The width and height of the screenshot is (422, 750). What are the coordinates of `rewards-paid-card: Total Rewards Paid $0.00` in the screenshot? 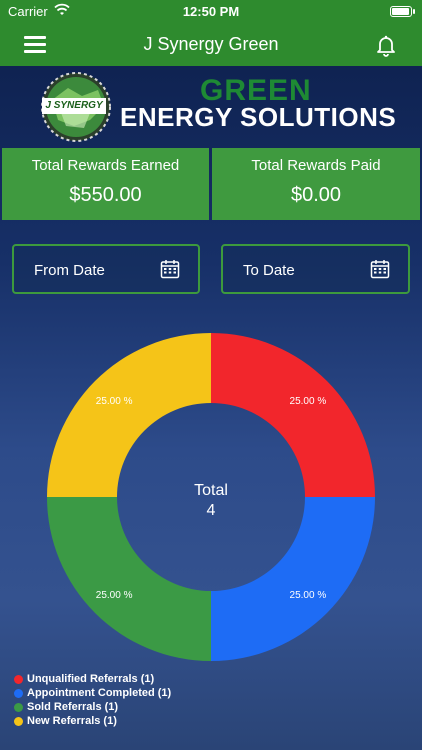 It's located at (316, 184).